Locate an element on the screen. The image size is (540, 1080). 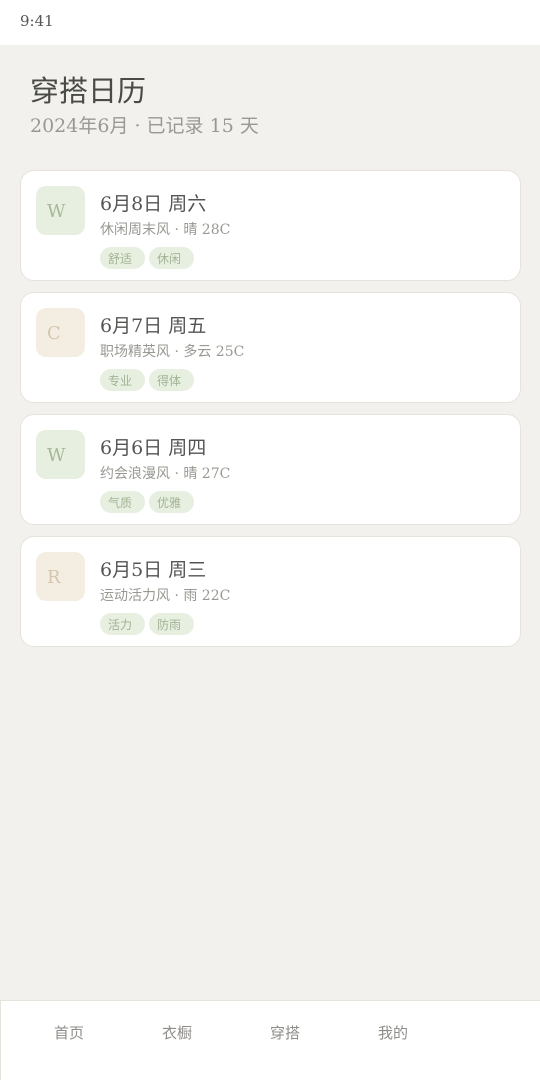
entry-date: 6月5日 周三 is located at coordinates (153, 570).